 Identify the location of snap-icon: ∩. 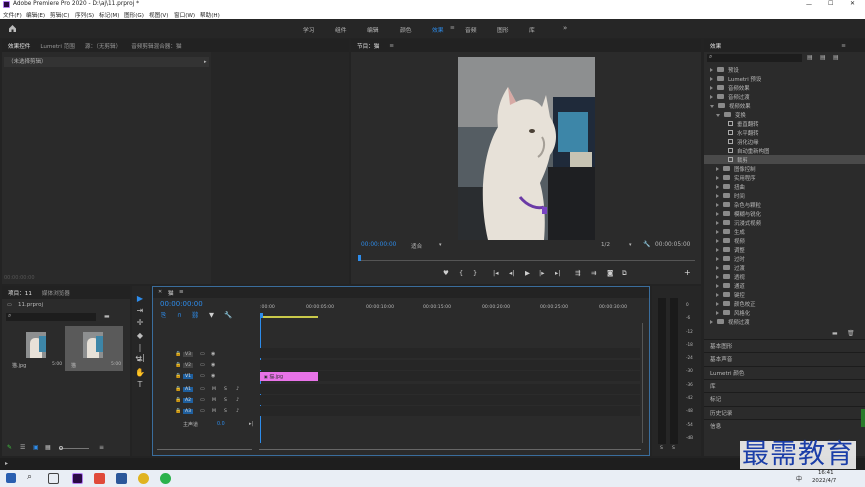
(179, 315).